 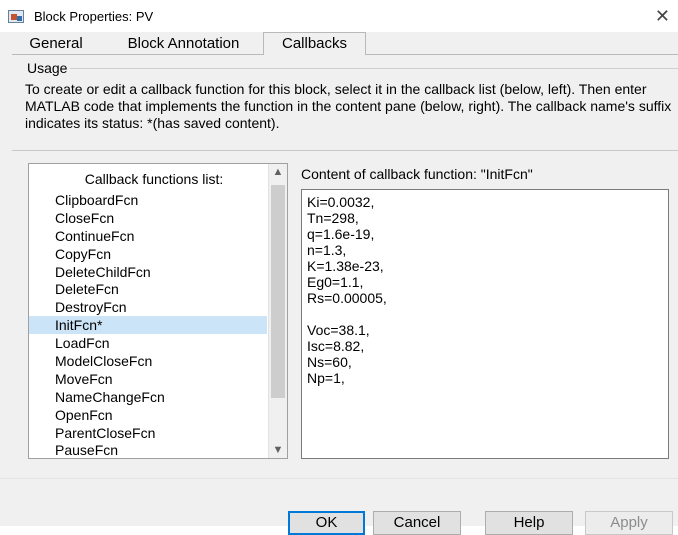 What do you see at coordinates (338, 330) in the screenshot?
I see `code-line: Voc=38.1,` at bounding box center [338, 330].